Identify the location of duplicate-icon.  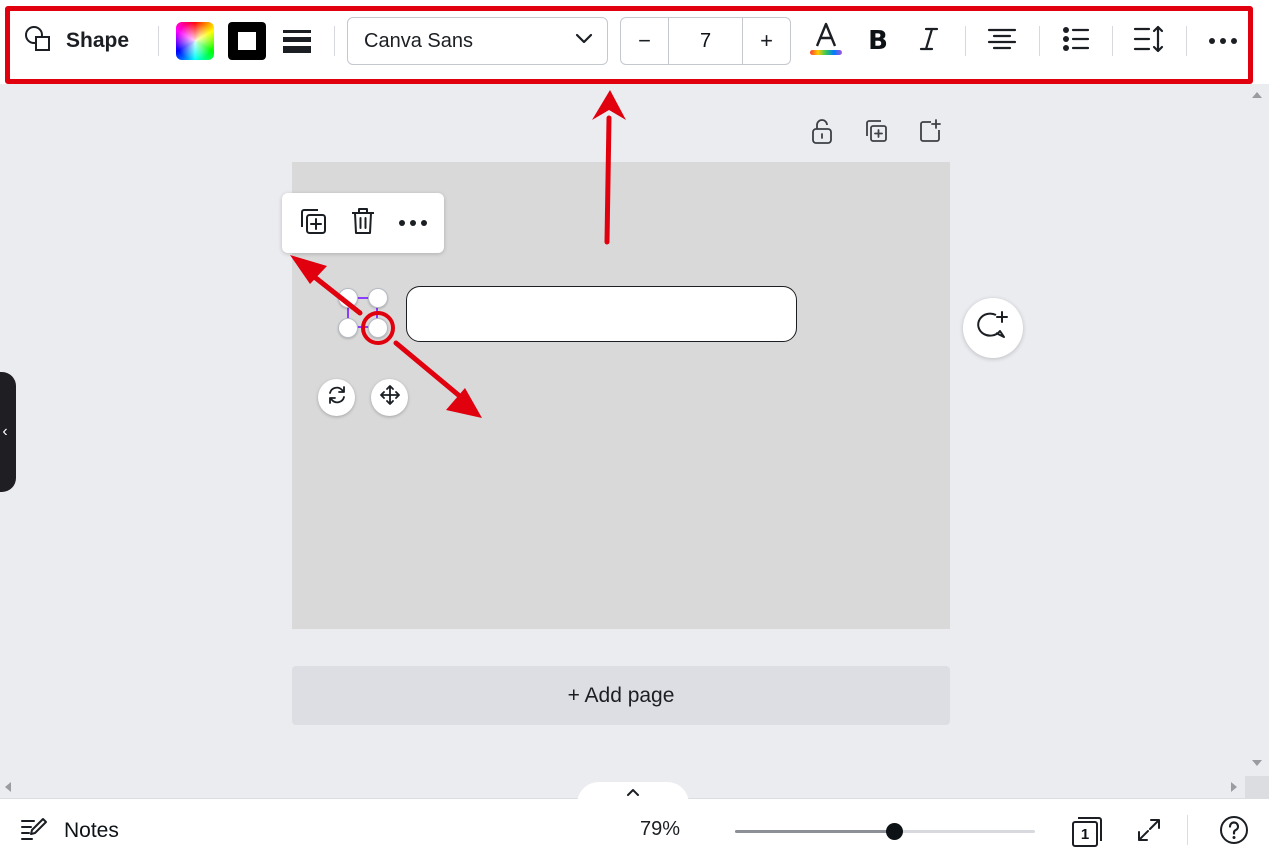
(313, 223).